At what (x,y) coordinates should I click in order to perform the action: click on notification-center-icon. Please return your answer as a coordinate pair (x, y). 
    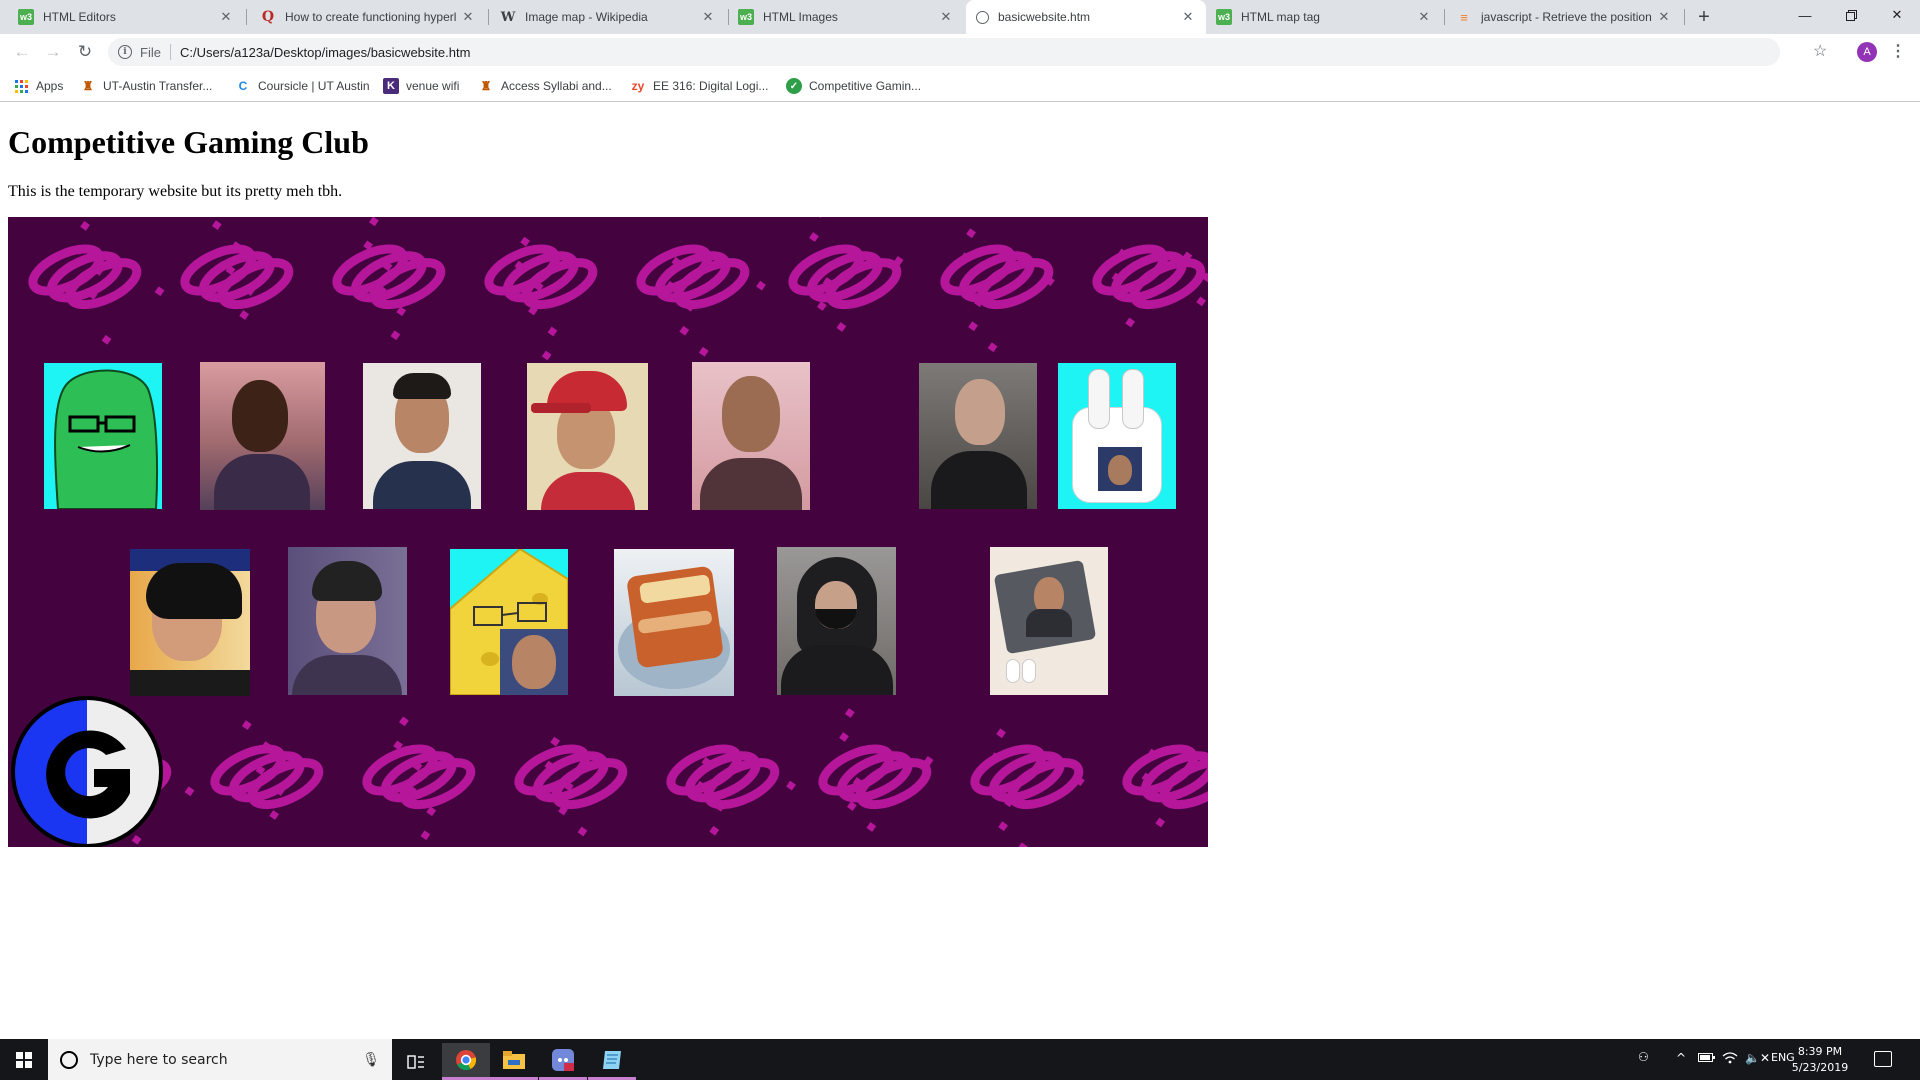
    Looking at the image, I should click on (1883, 1059).